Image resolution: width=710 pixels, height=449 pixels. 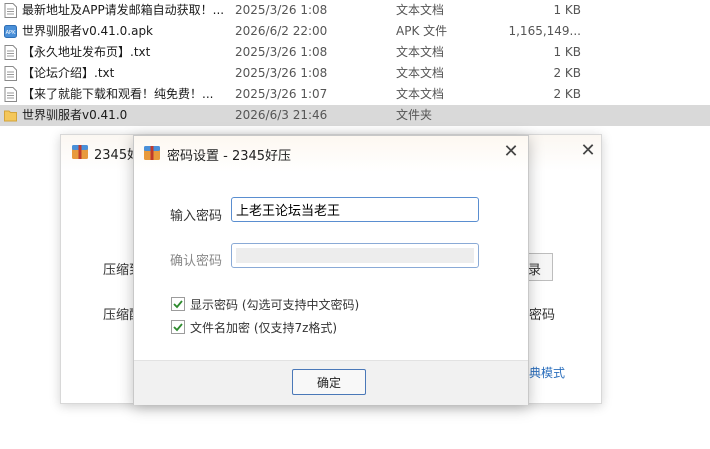 What do you see at coordinates (355, 209) in the screenshot?
I see `password-input` at bounding box center [355, 209].